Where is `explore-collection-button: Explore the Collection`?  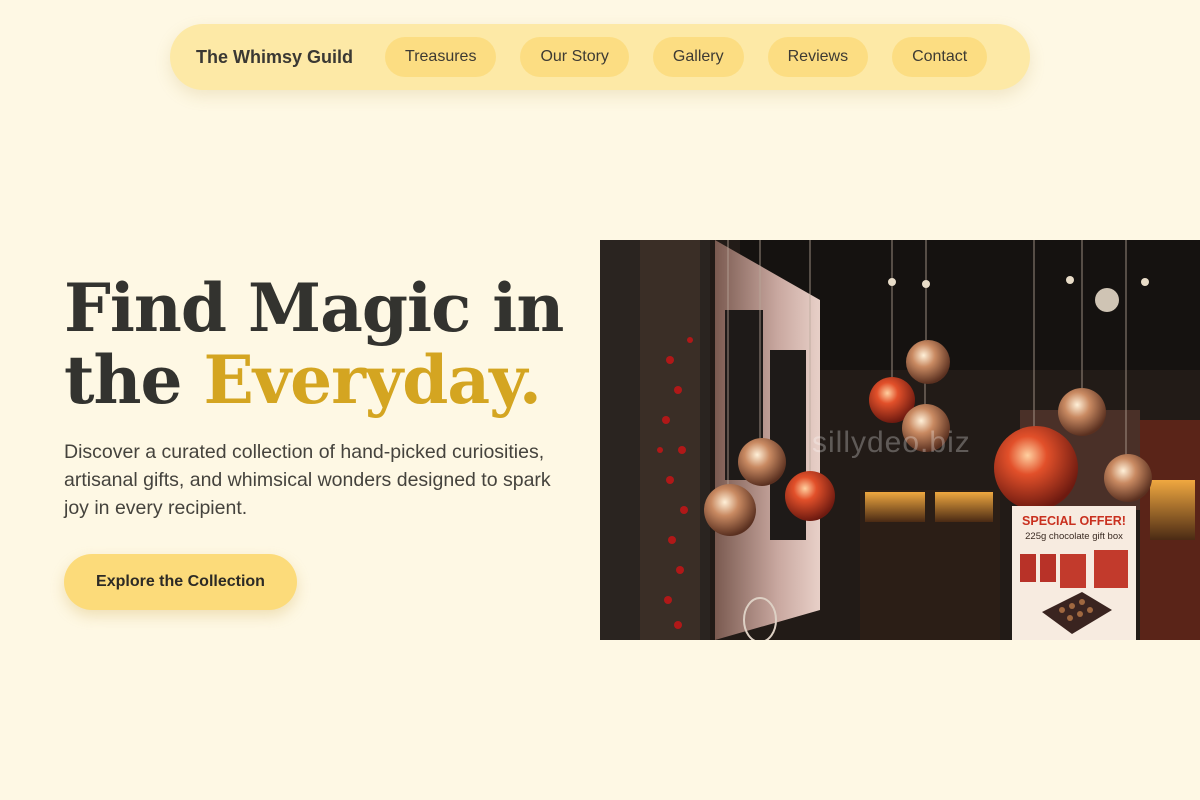
explore-collection-button: Explore the Collection is located at coordinates (180, 582).